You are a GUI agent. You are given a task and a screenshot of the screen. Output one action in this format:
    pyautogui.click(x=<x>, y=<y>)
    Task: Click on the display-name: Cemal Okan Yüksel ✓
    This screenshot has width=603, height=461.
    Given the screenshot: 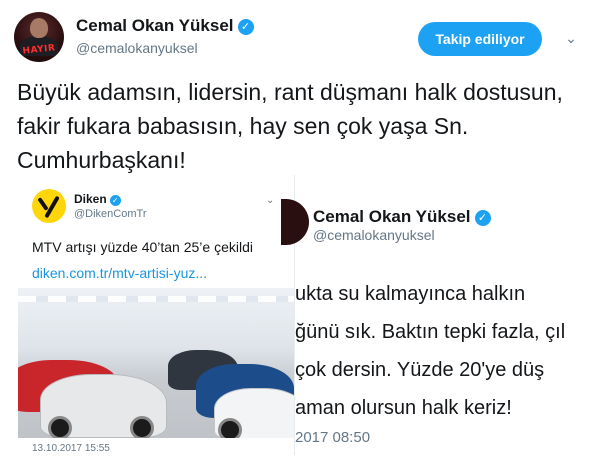 What is the action you would take?
    pyautogui.click(x=165, y=26)
    